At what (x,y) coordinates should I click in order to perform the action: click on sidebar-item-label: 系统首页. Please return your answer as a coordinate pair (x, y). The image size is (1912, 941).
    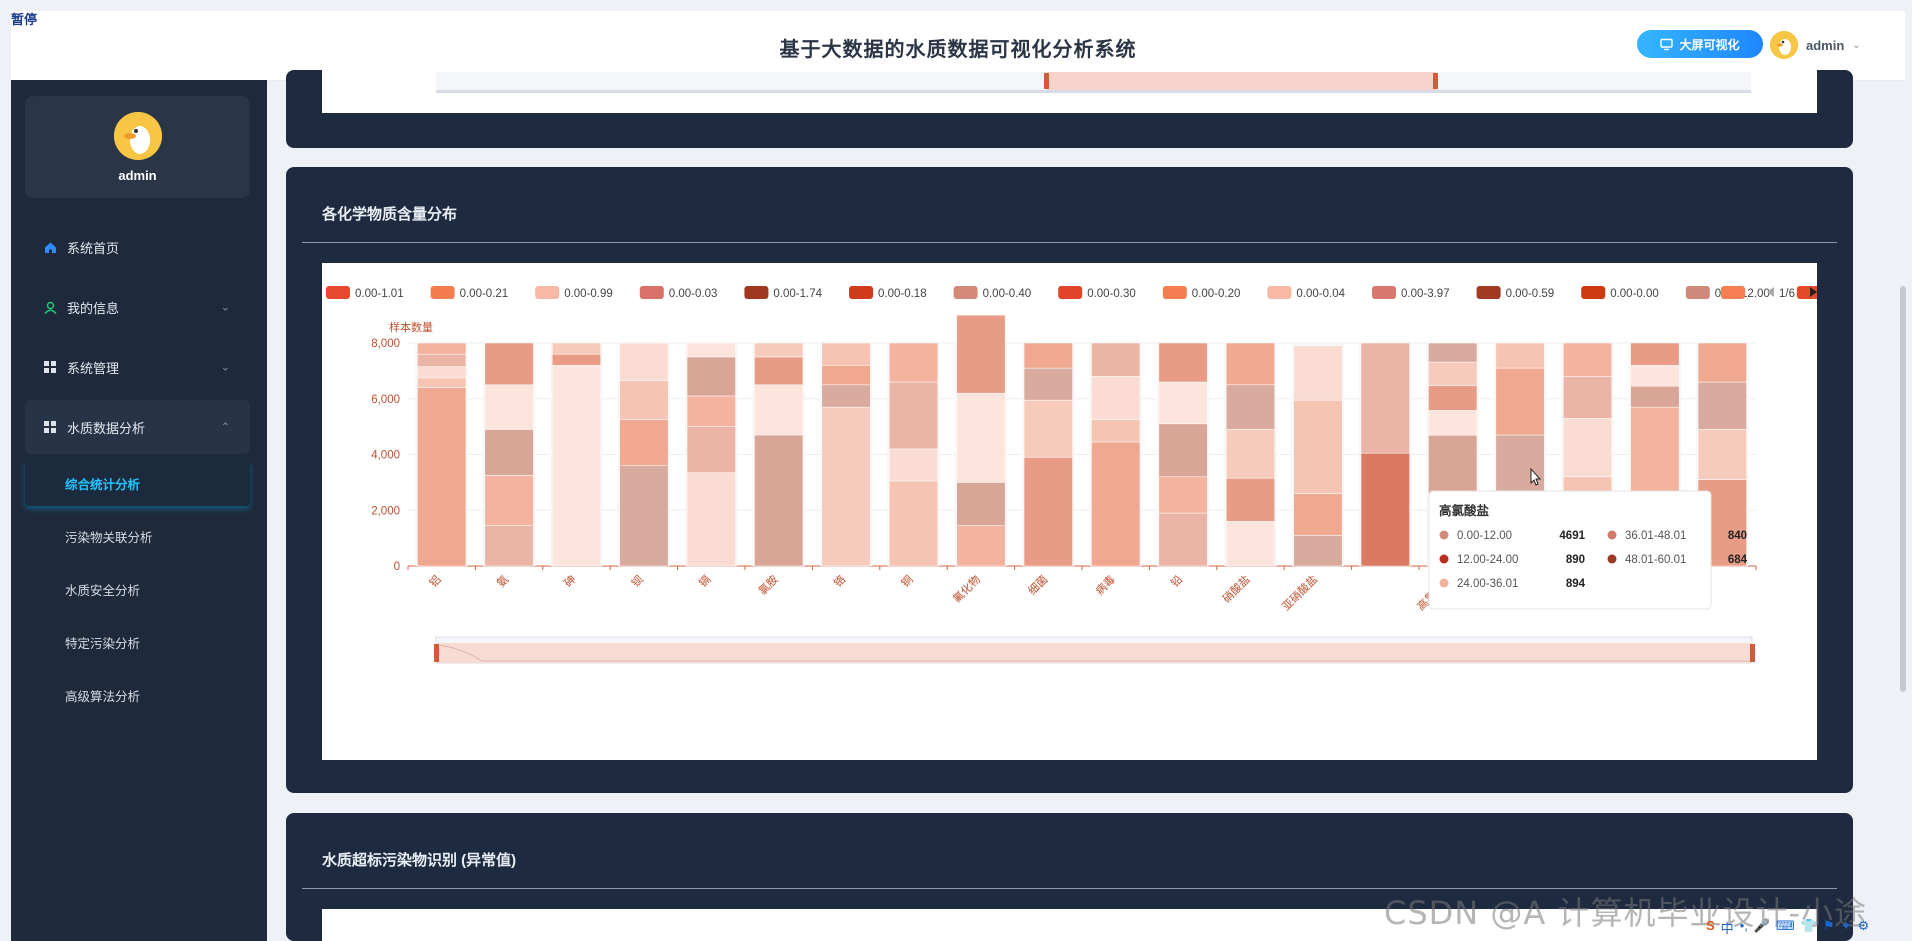
    Looking at the image, I should click on (93, 248).